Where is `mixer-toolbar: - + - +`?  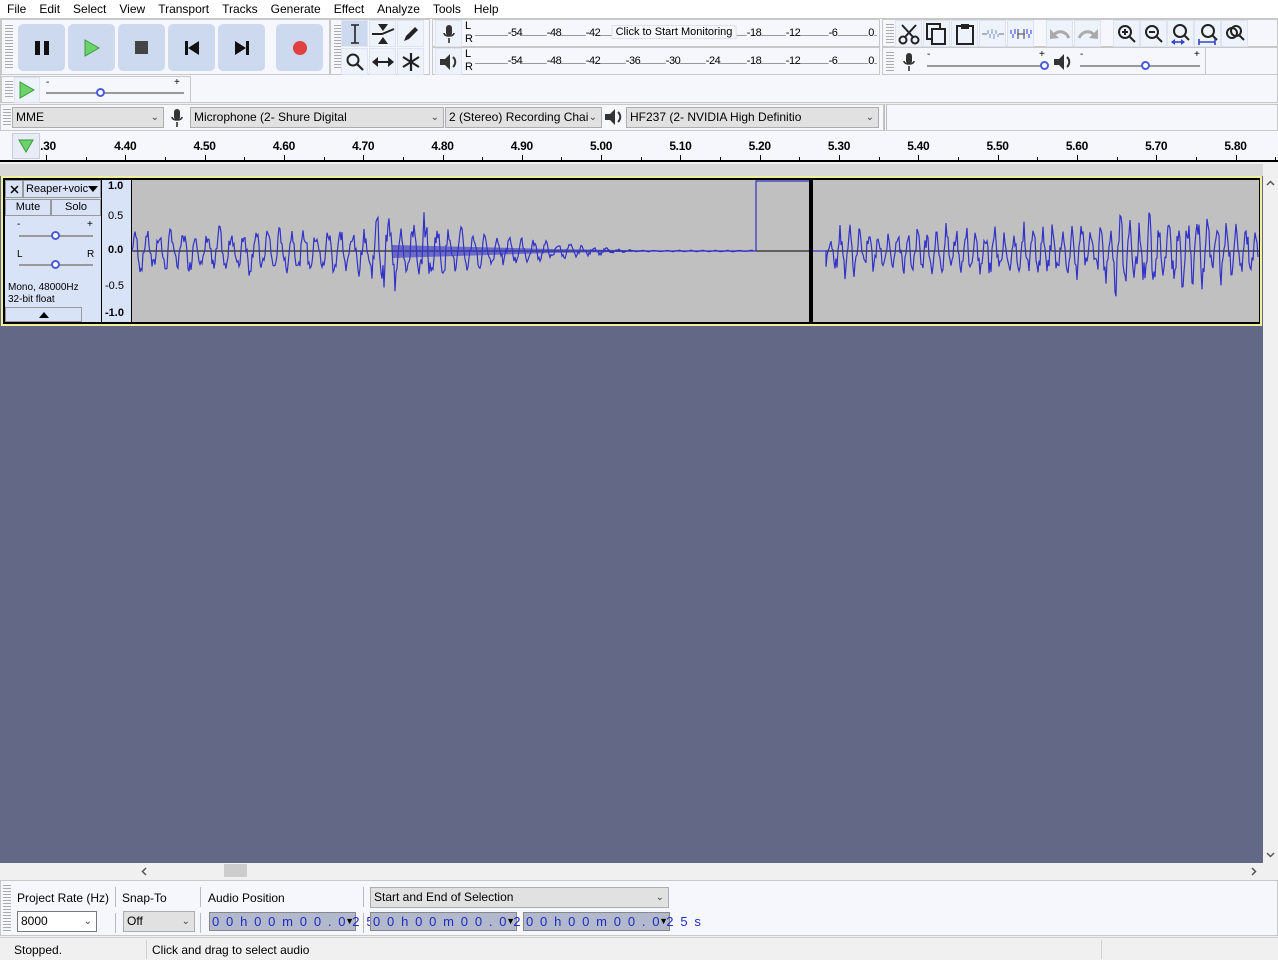
mixer-toolbar: - + - + is located at coordinates (1080, 61).